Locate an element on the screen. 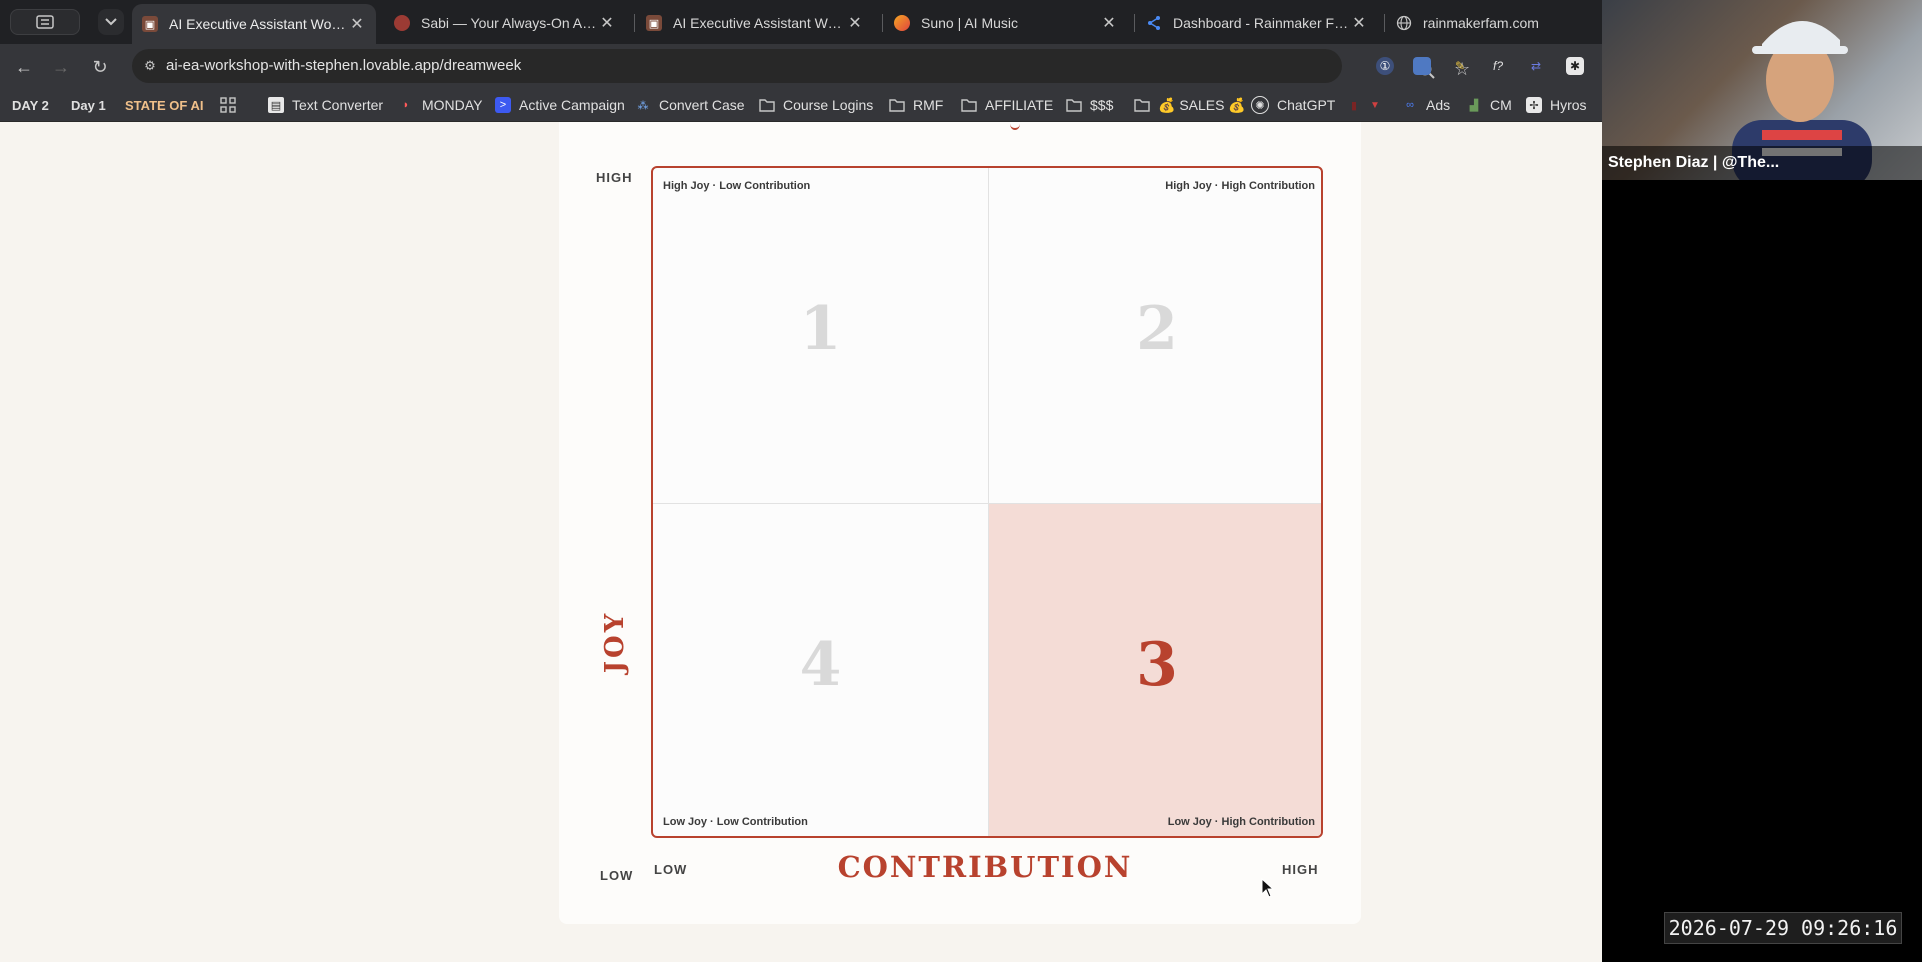 The height and width of the screenshot is (962, 1922). tab-rainmaker-dashboard: Dashboard - Rainmaker Family ✕ is located at coordinates (1257, 23).